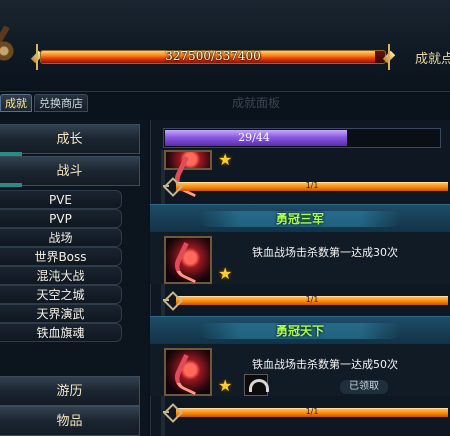  What do you see at coordinates (299, 331) in the screenshot?
I see `entry-title: 勇冠天下` at bounding box center [299, 331].